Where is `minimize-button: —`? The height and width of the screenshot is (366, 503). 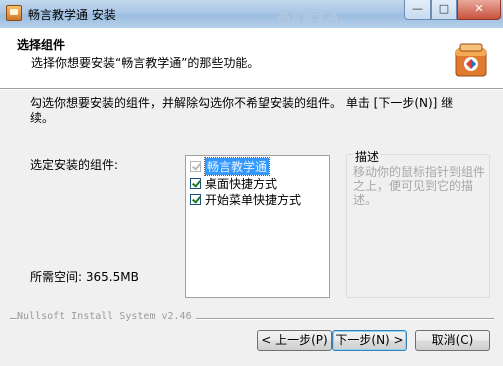 minimize-button: — is located at coordinates (417, 10).